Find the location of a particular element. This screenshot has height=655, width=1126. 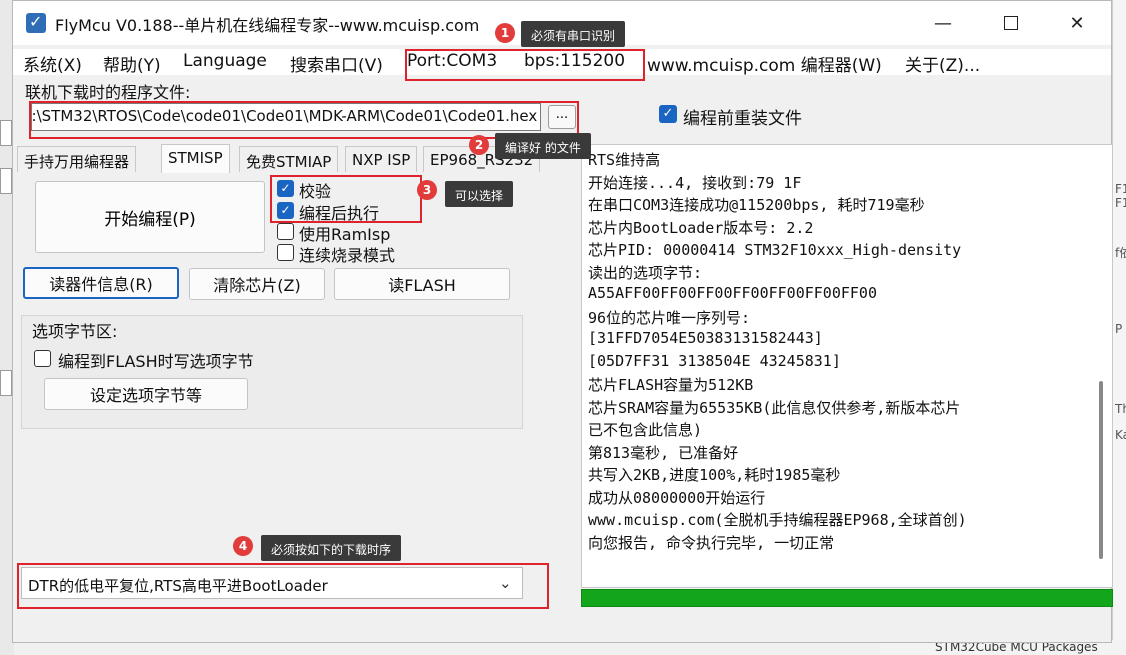

background-fragment: f依 is located at coordinates (1120, 253).